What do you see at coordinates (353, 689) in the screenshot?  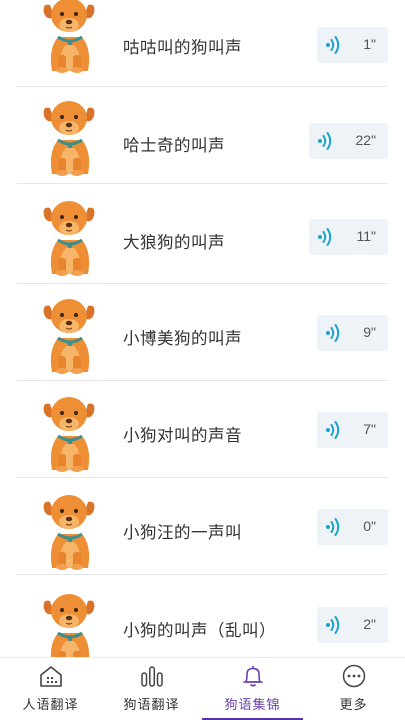 I see `tab-more: 更多` at bounding box center [353, 689].